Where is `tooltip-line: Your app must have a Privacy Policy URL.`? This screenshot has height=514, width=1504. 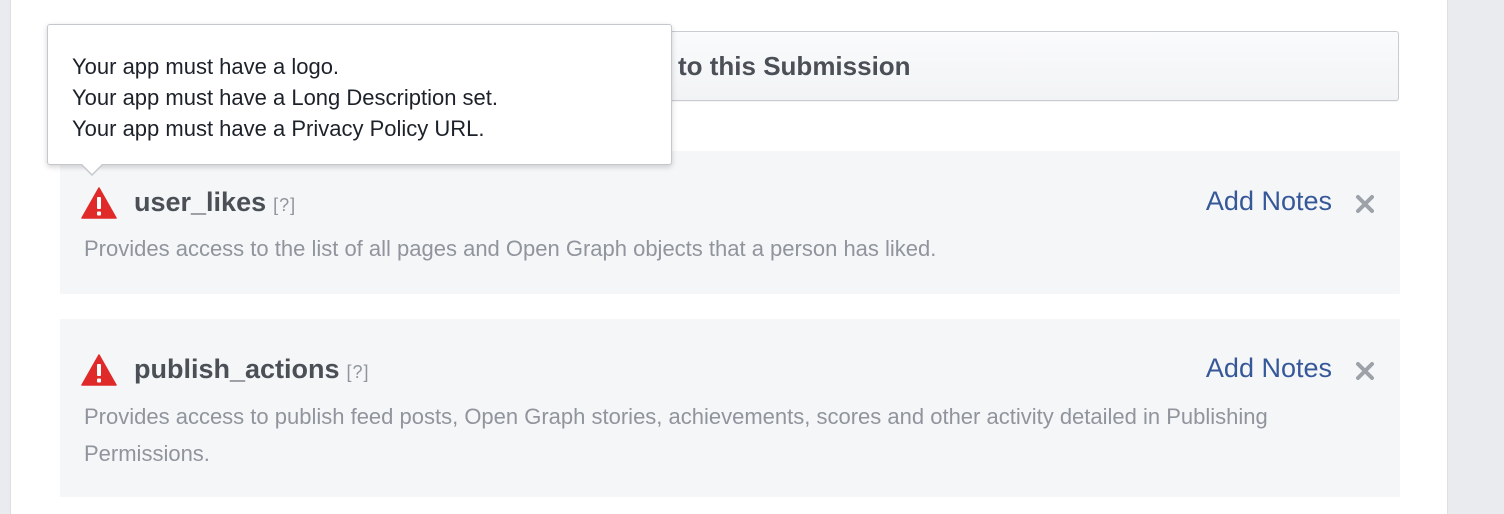 tooltip-line: Your app must have a Privacy Policy URL. is located at coordinates (278, 128).